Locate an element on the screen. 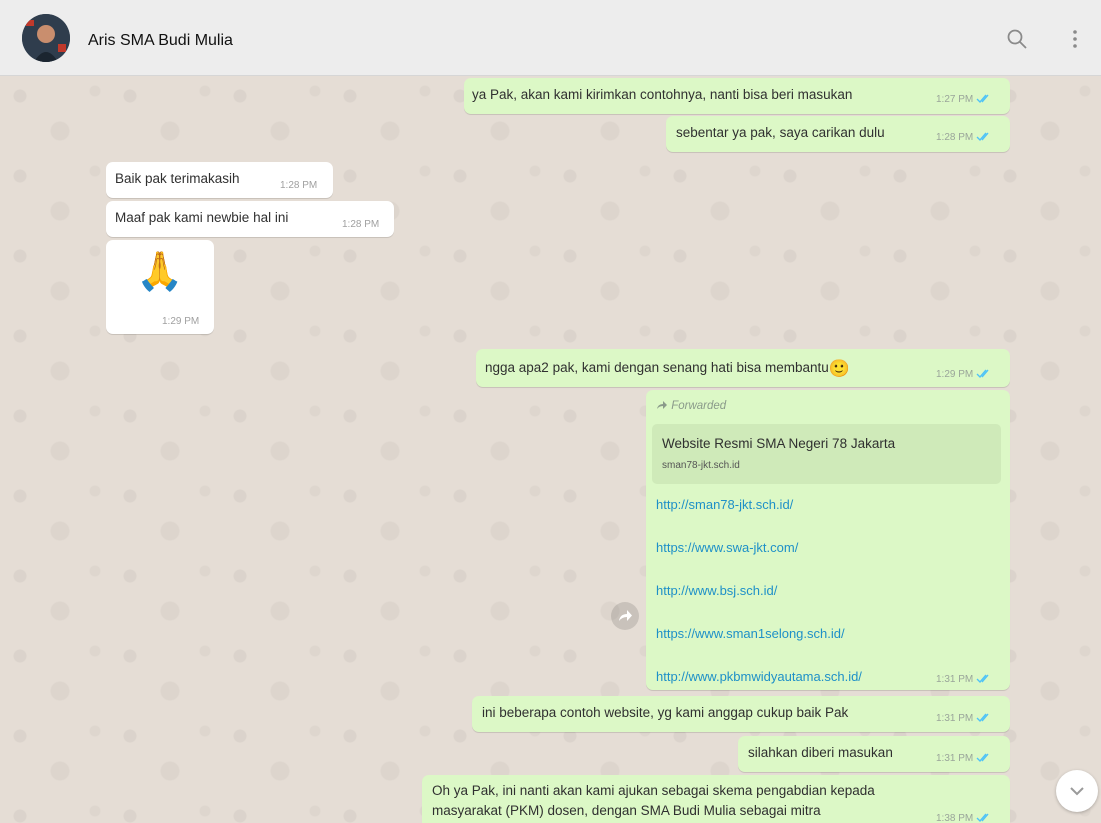 The height and width of the screenshot is (823, 1101). chevron-down-icon is located at coordinates (1077, 791).